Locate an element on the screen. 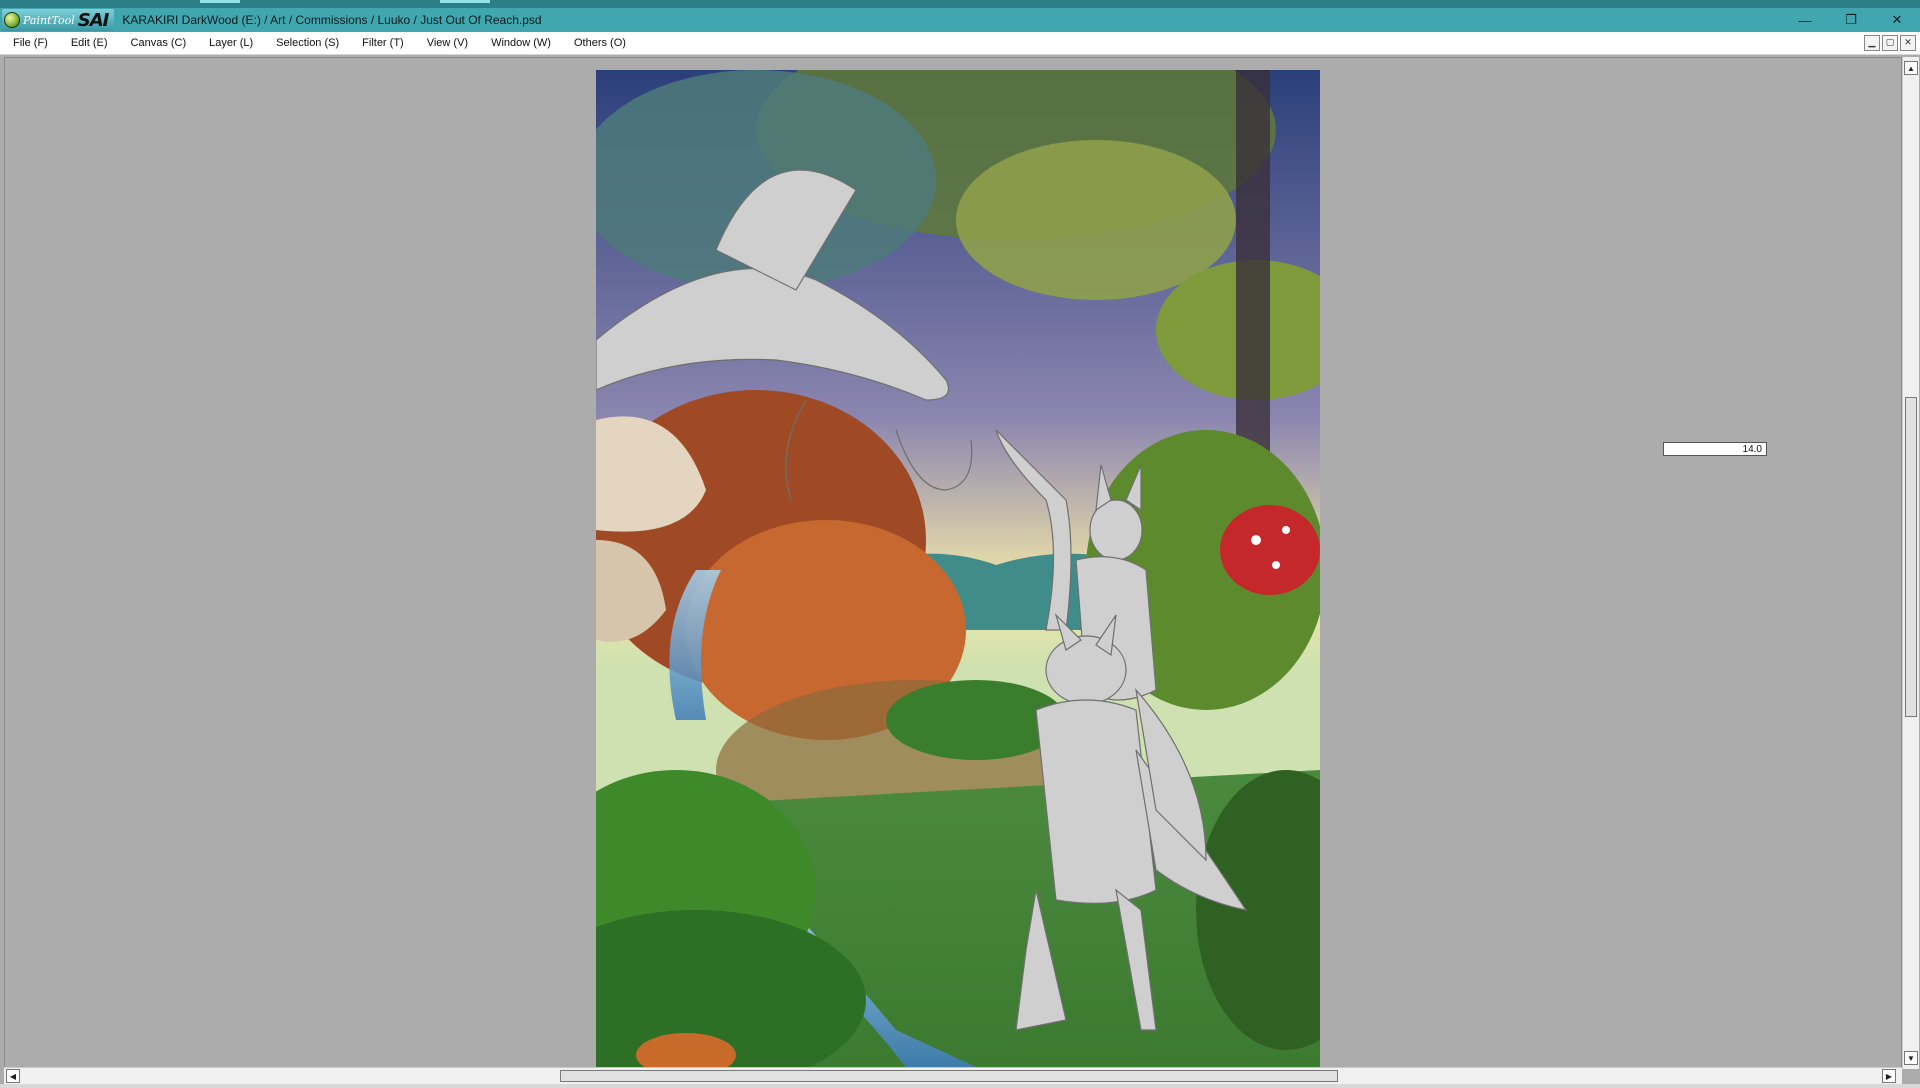 The image size is (1920, 1088). window-controls: — ❐ ✕ is located at coordinates (1851, 20).